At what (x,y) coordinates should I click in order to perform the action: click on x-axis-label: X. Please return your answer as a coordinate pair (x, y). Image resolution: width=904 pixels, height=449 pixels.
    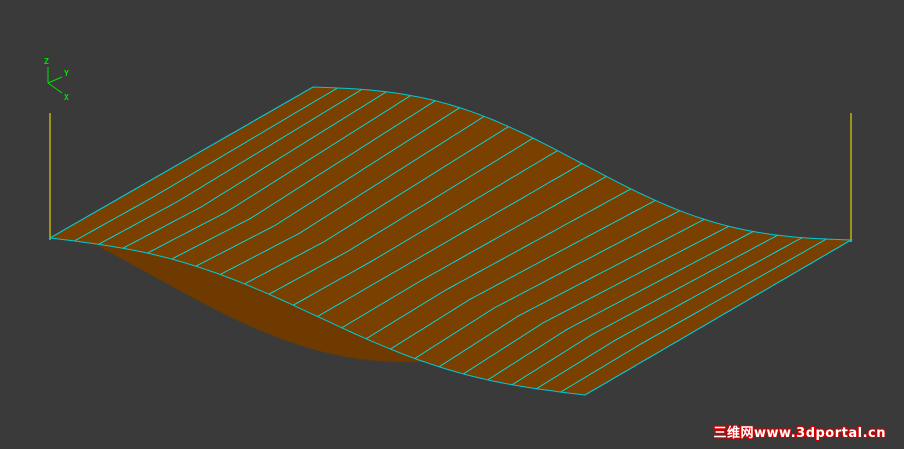
    Looking at the image, I should click on (66, 97).